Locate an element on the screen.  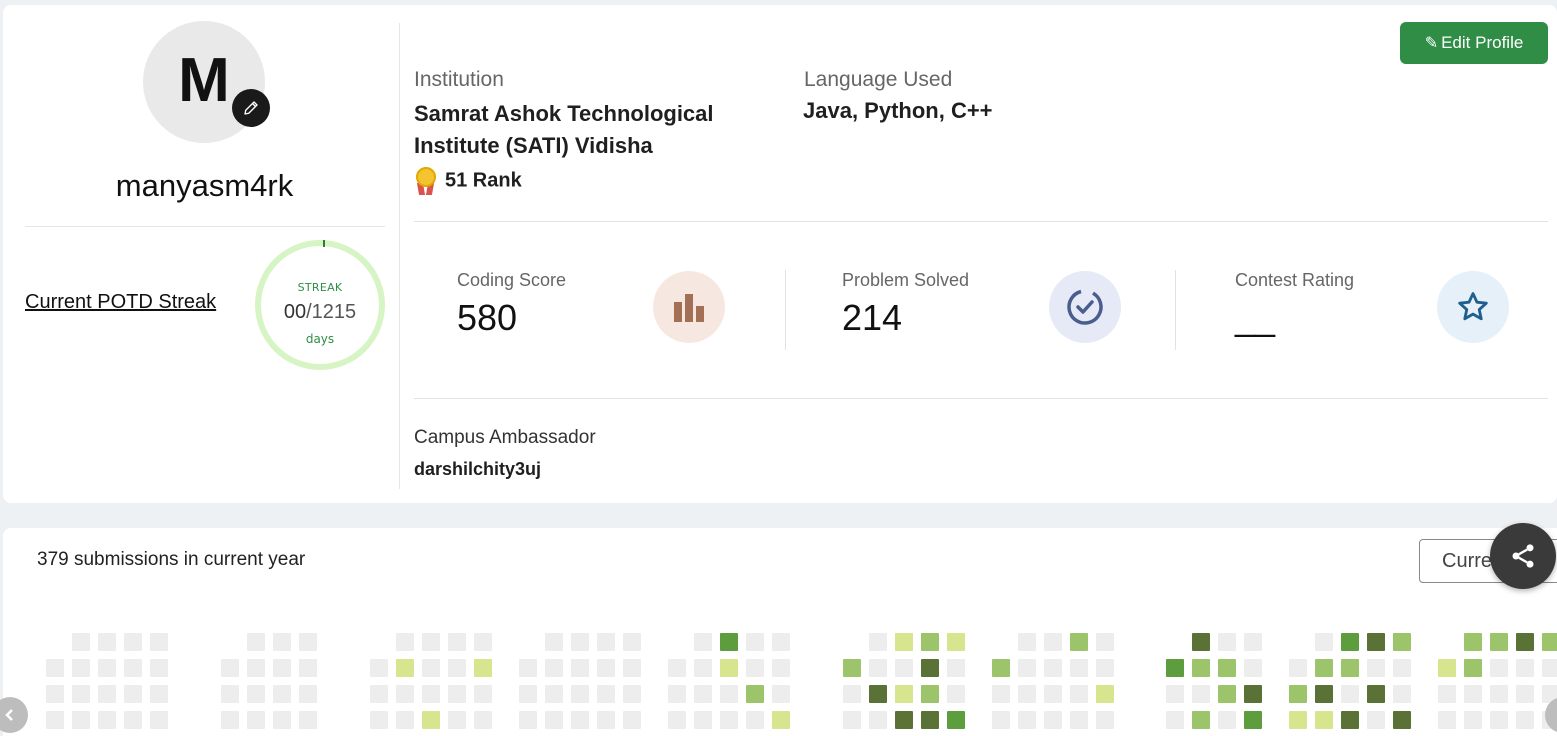
campus-ambassador-value: darshilchity3uj is located at coordinates (477, 469).